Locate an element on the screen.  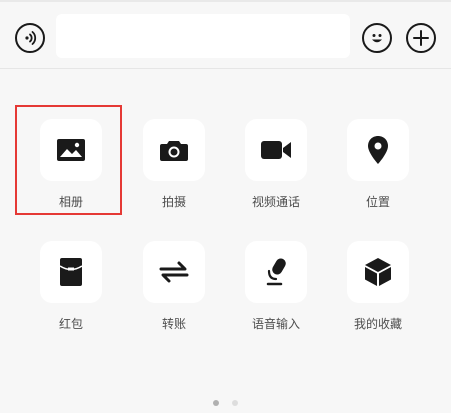
red-packet-item: 红包 is located at coordinates (71, 286).